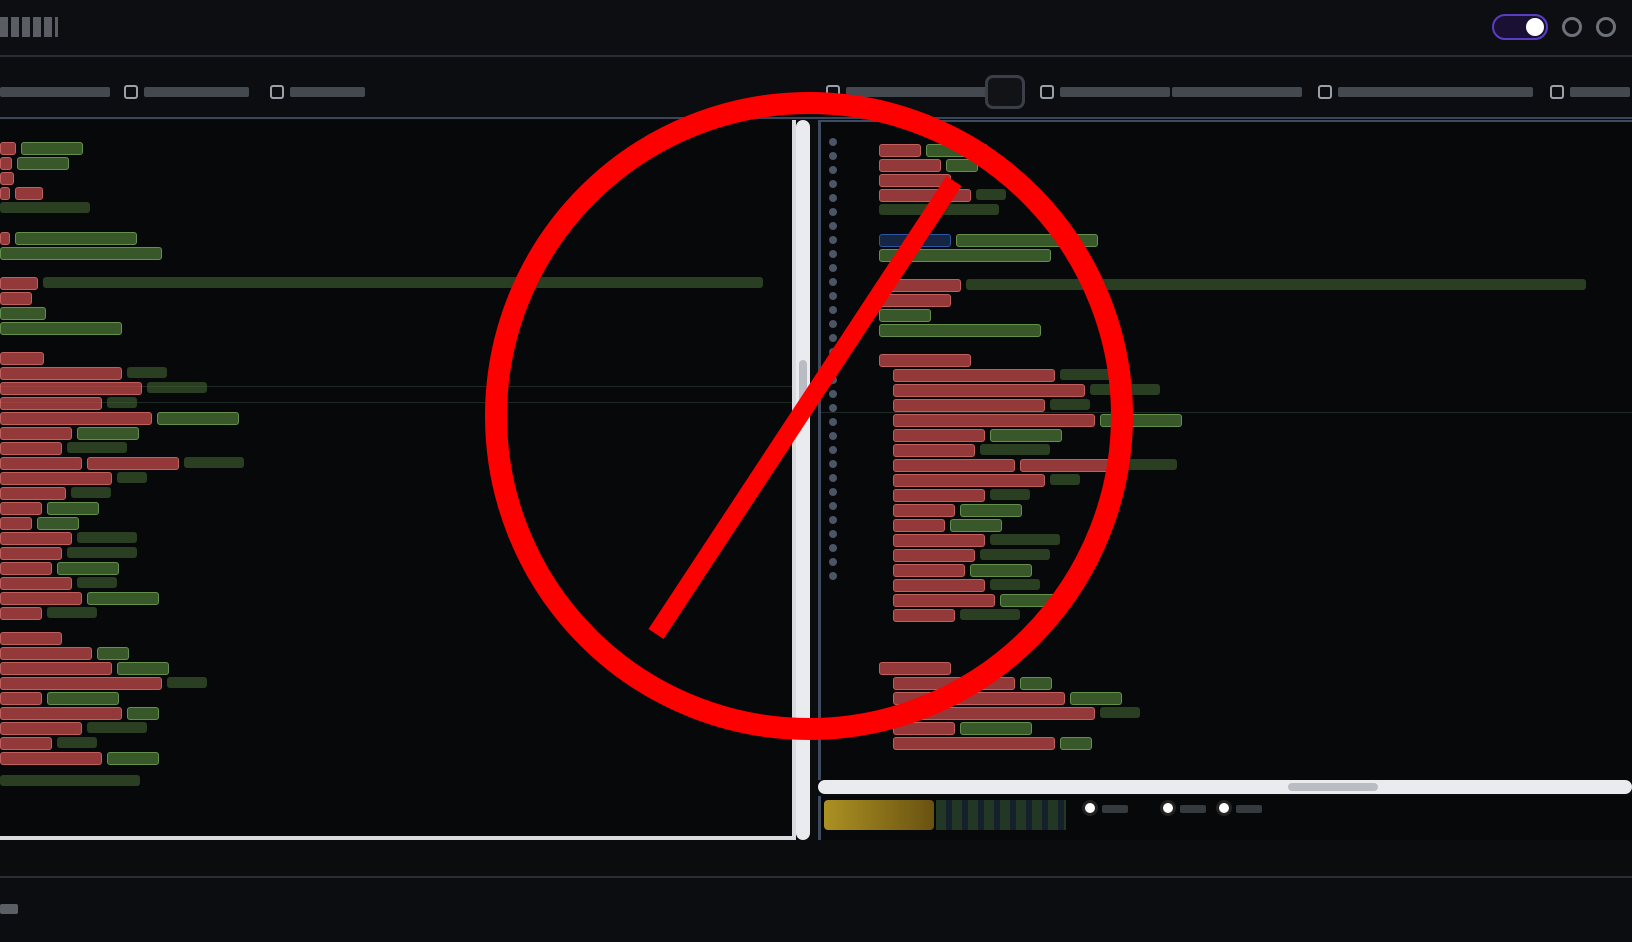 The width and height of the screenshot is (1632, 942). Describe the element at coordinates (1005, 92) in the screenshot. I see `toolbar-square-button` at that location.